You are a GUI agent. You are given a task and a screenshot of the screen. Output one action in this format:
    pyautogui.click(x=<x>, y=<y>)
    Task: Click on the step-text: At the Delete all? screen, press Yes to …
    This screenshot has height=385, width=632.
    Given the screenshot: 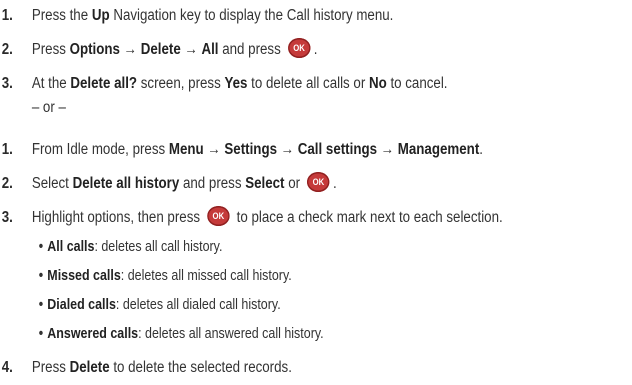 What is the action you would take?
    pyautogui.click(x=239, y=83)
    